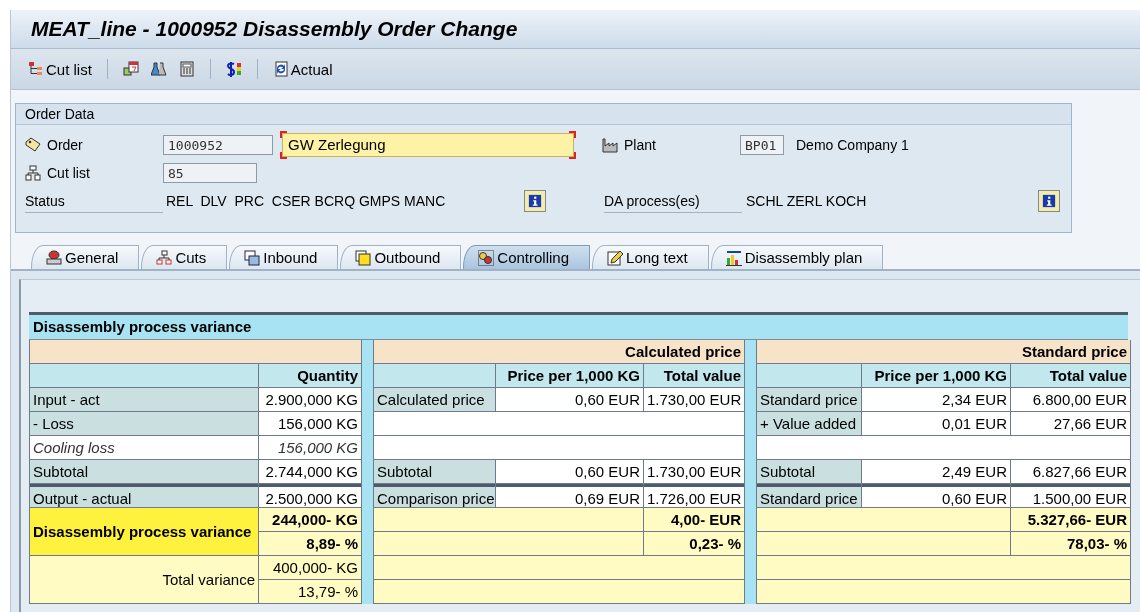 Image resolution: width=1140 pixels, height=612 pixels. What do you see at coordinates (486, 257) in the screenshot?
I see `coins-icon` at bounding box center [486, 257].